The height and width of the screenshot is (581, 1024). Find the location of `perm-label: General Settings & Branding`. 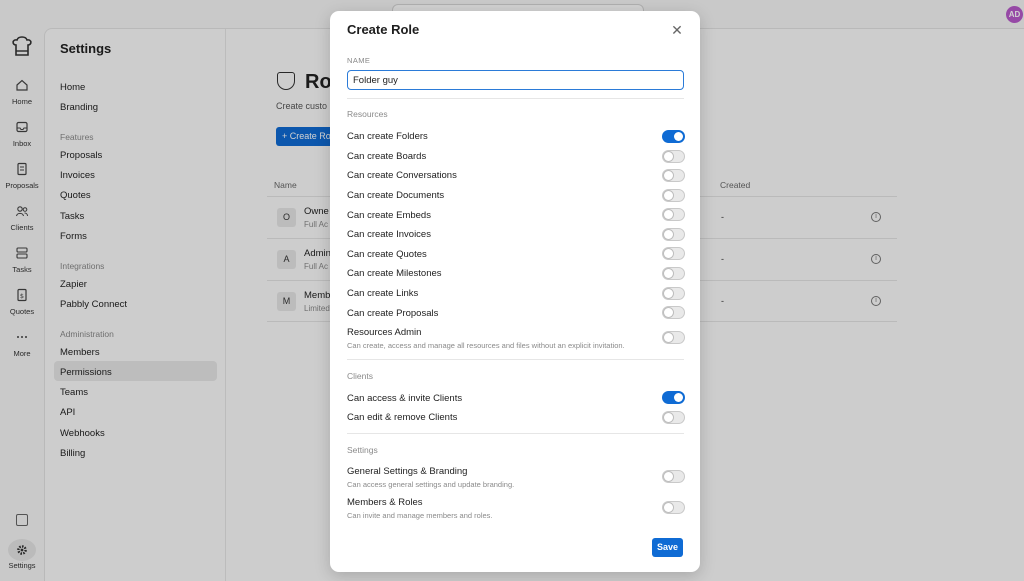

perm-label: General Settings & Branding is located at coordinates (407, 471).